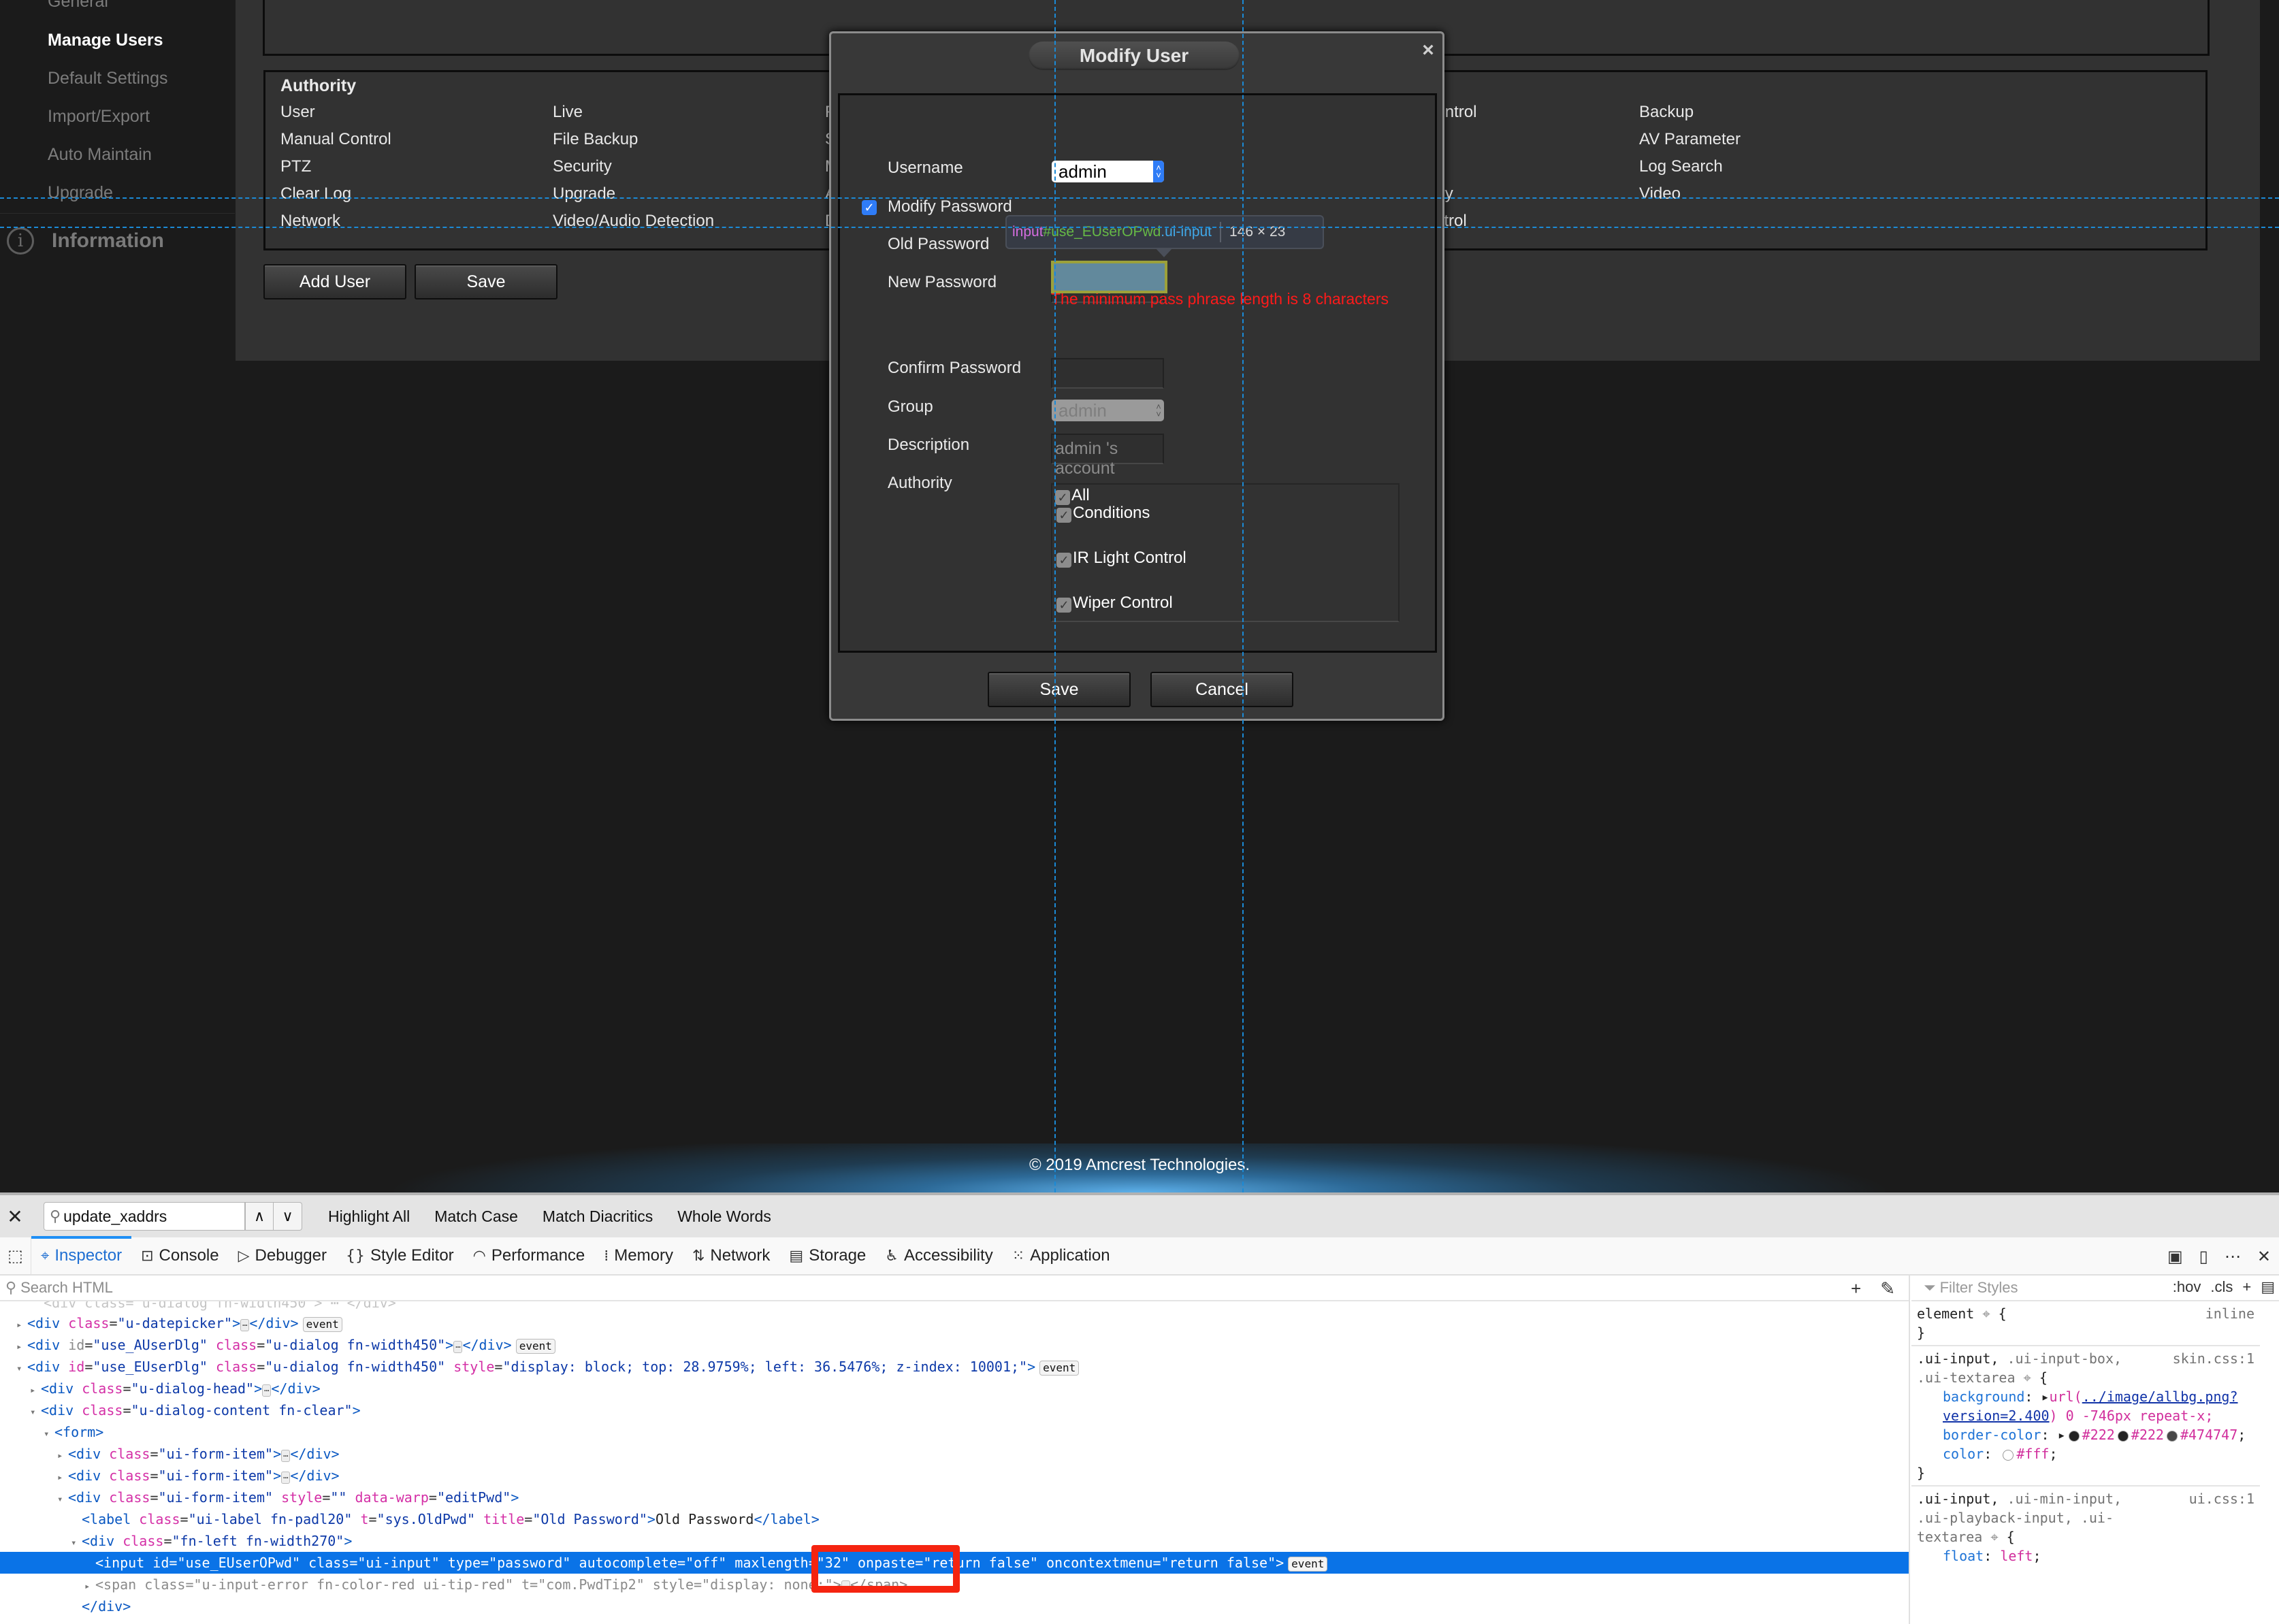 The width and height of the screenshot is (2279, 1624). What do you see at coordinates (954, 1288) in the screenshot?
I see `search-html-input: ⚲ Search HTML + ✎` at bounding box center [954, 1288].